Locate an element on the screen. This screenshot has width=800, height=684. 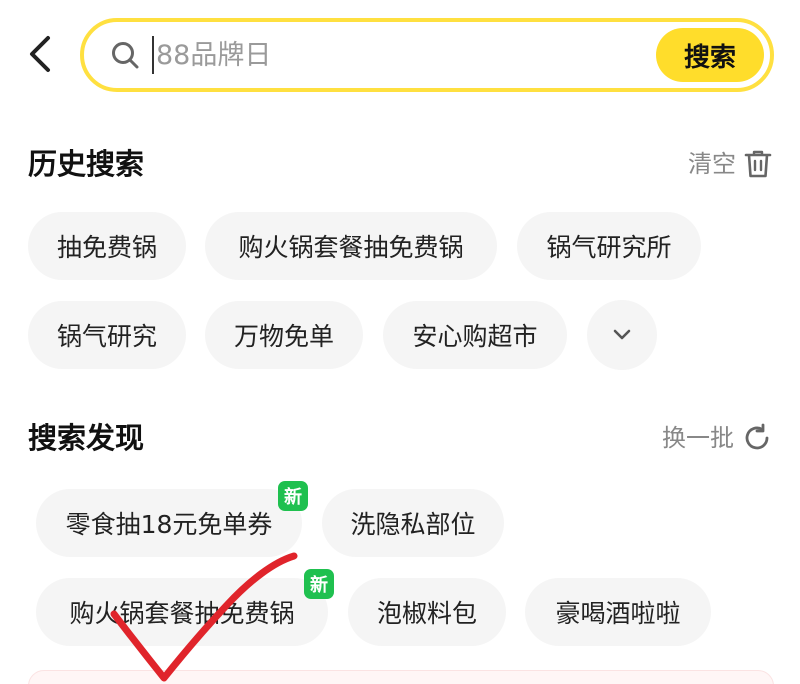
text-cursor is located at coordinates (153, 55).